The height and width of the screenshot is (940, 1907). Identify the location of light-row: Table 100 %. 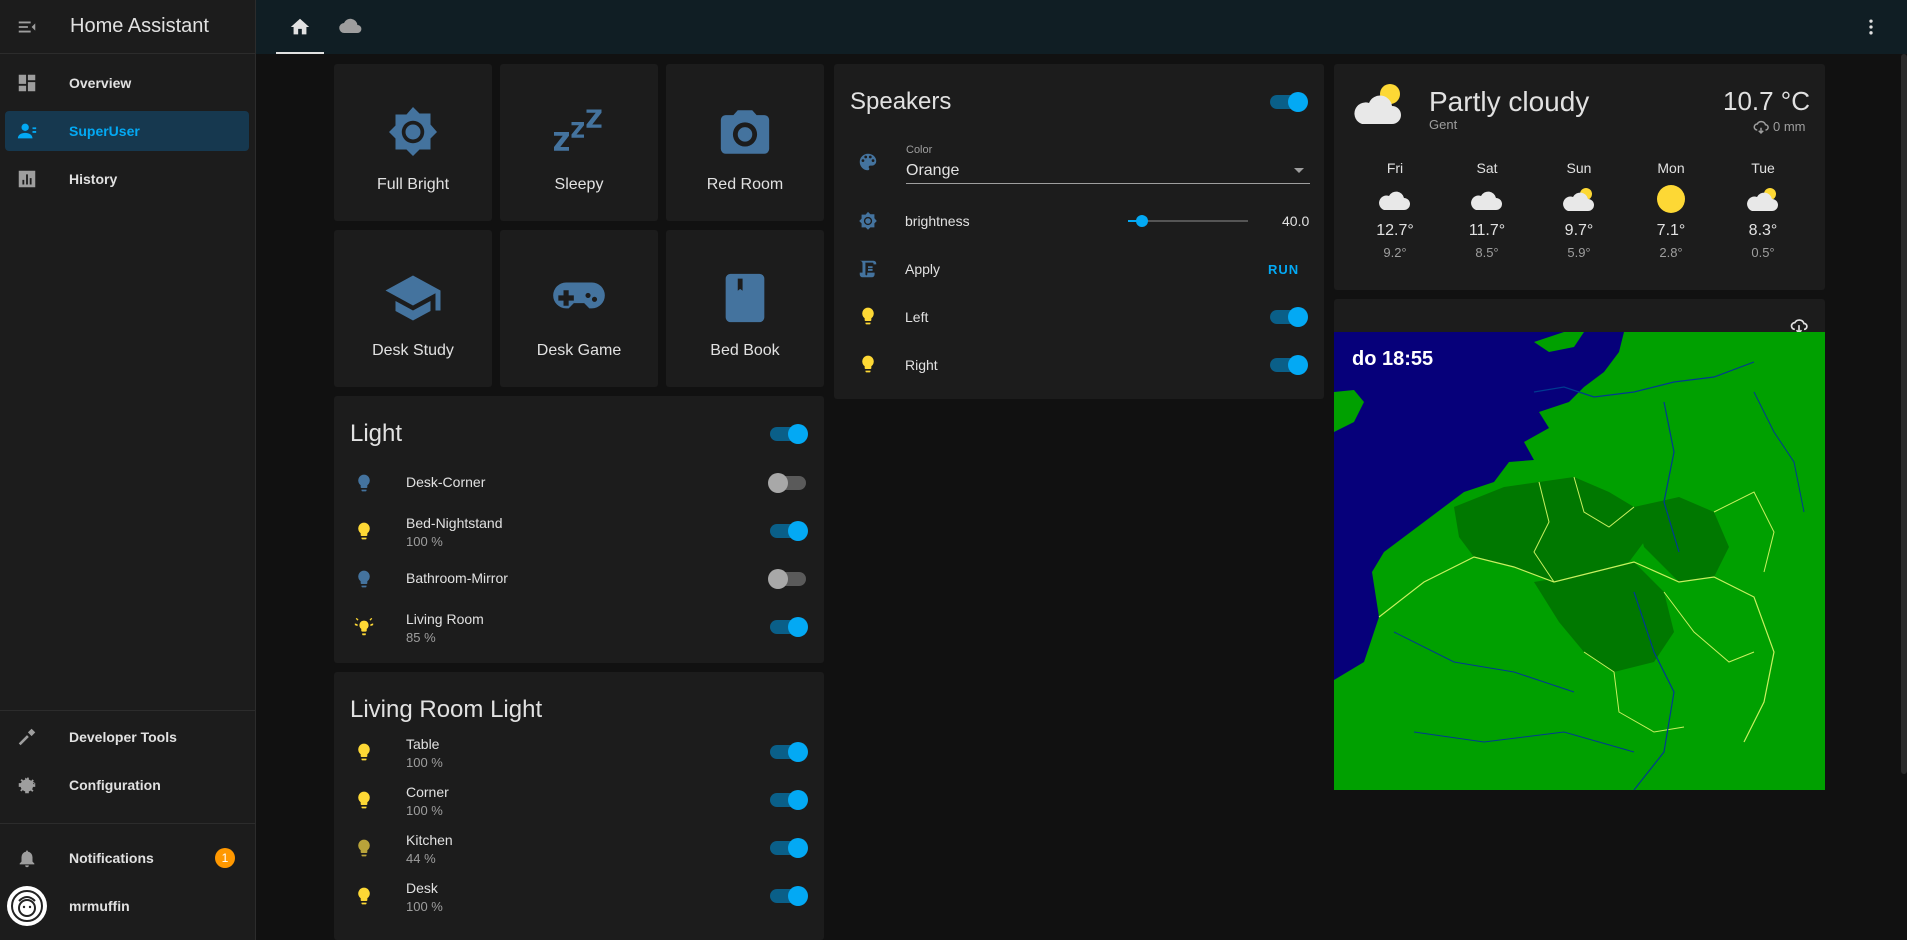
(579, 752).